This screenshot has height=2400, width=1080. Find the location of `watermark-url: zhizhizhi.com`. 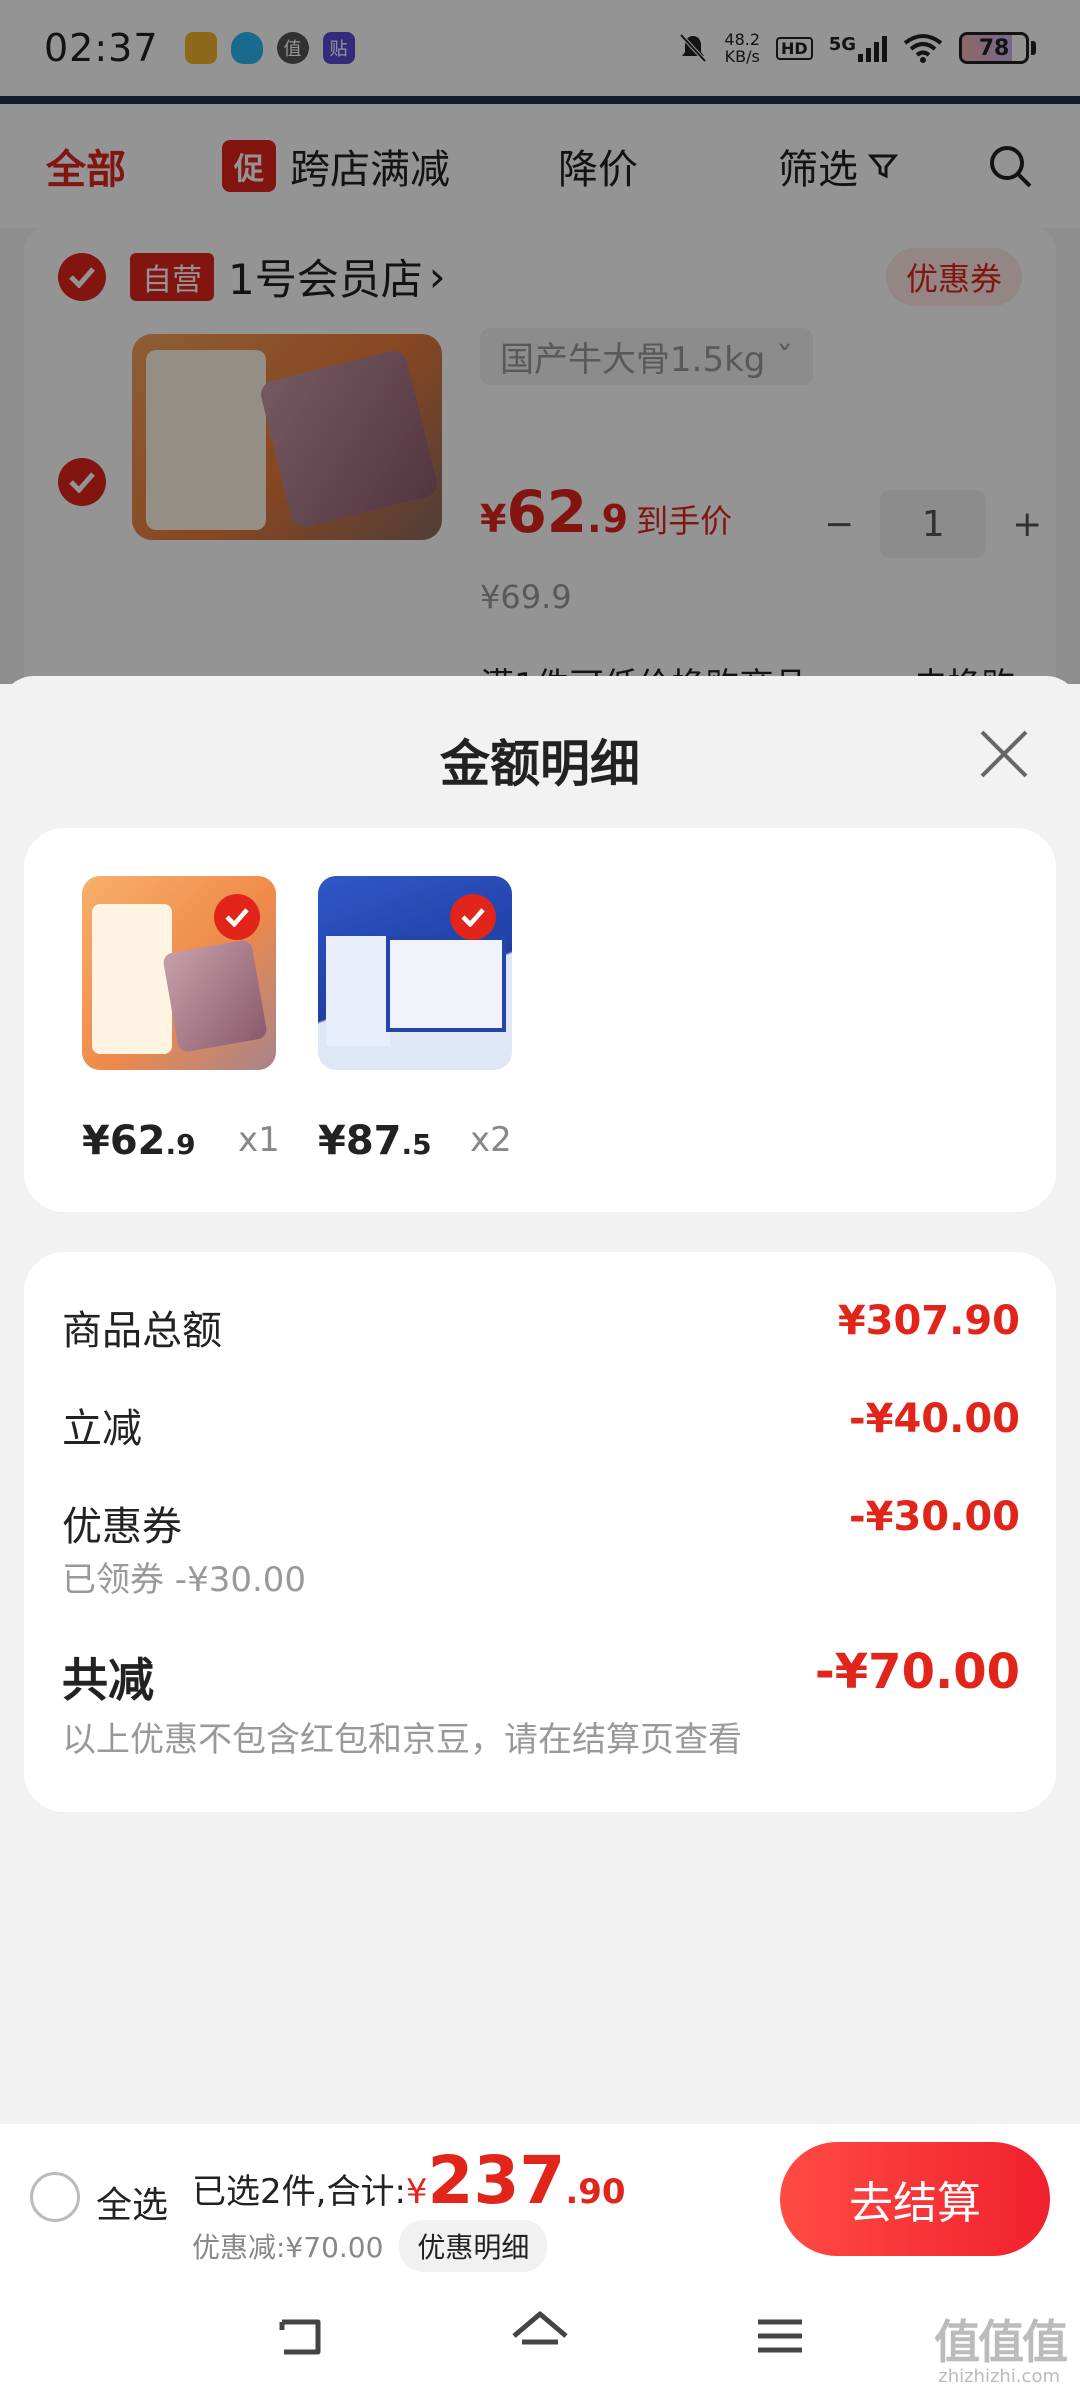

watermark-url: zhizhizhi.com is located at coordinates (999, 2376).